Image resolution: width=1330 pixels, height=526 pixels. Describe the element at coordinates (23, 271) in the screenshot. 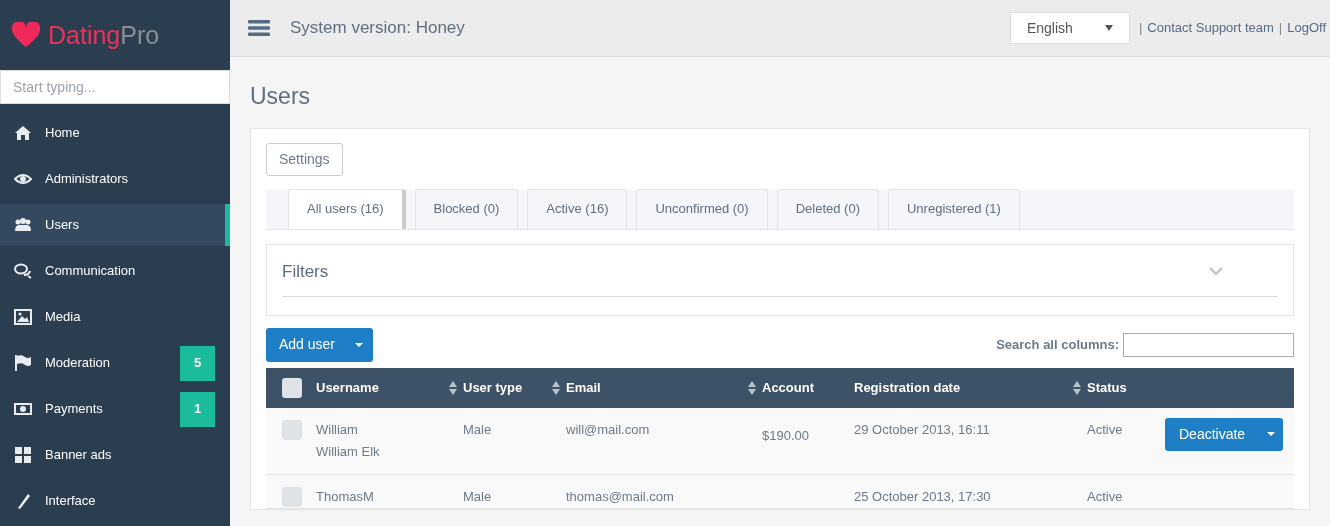

I see `chat-icon` at that location.